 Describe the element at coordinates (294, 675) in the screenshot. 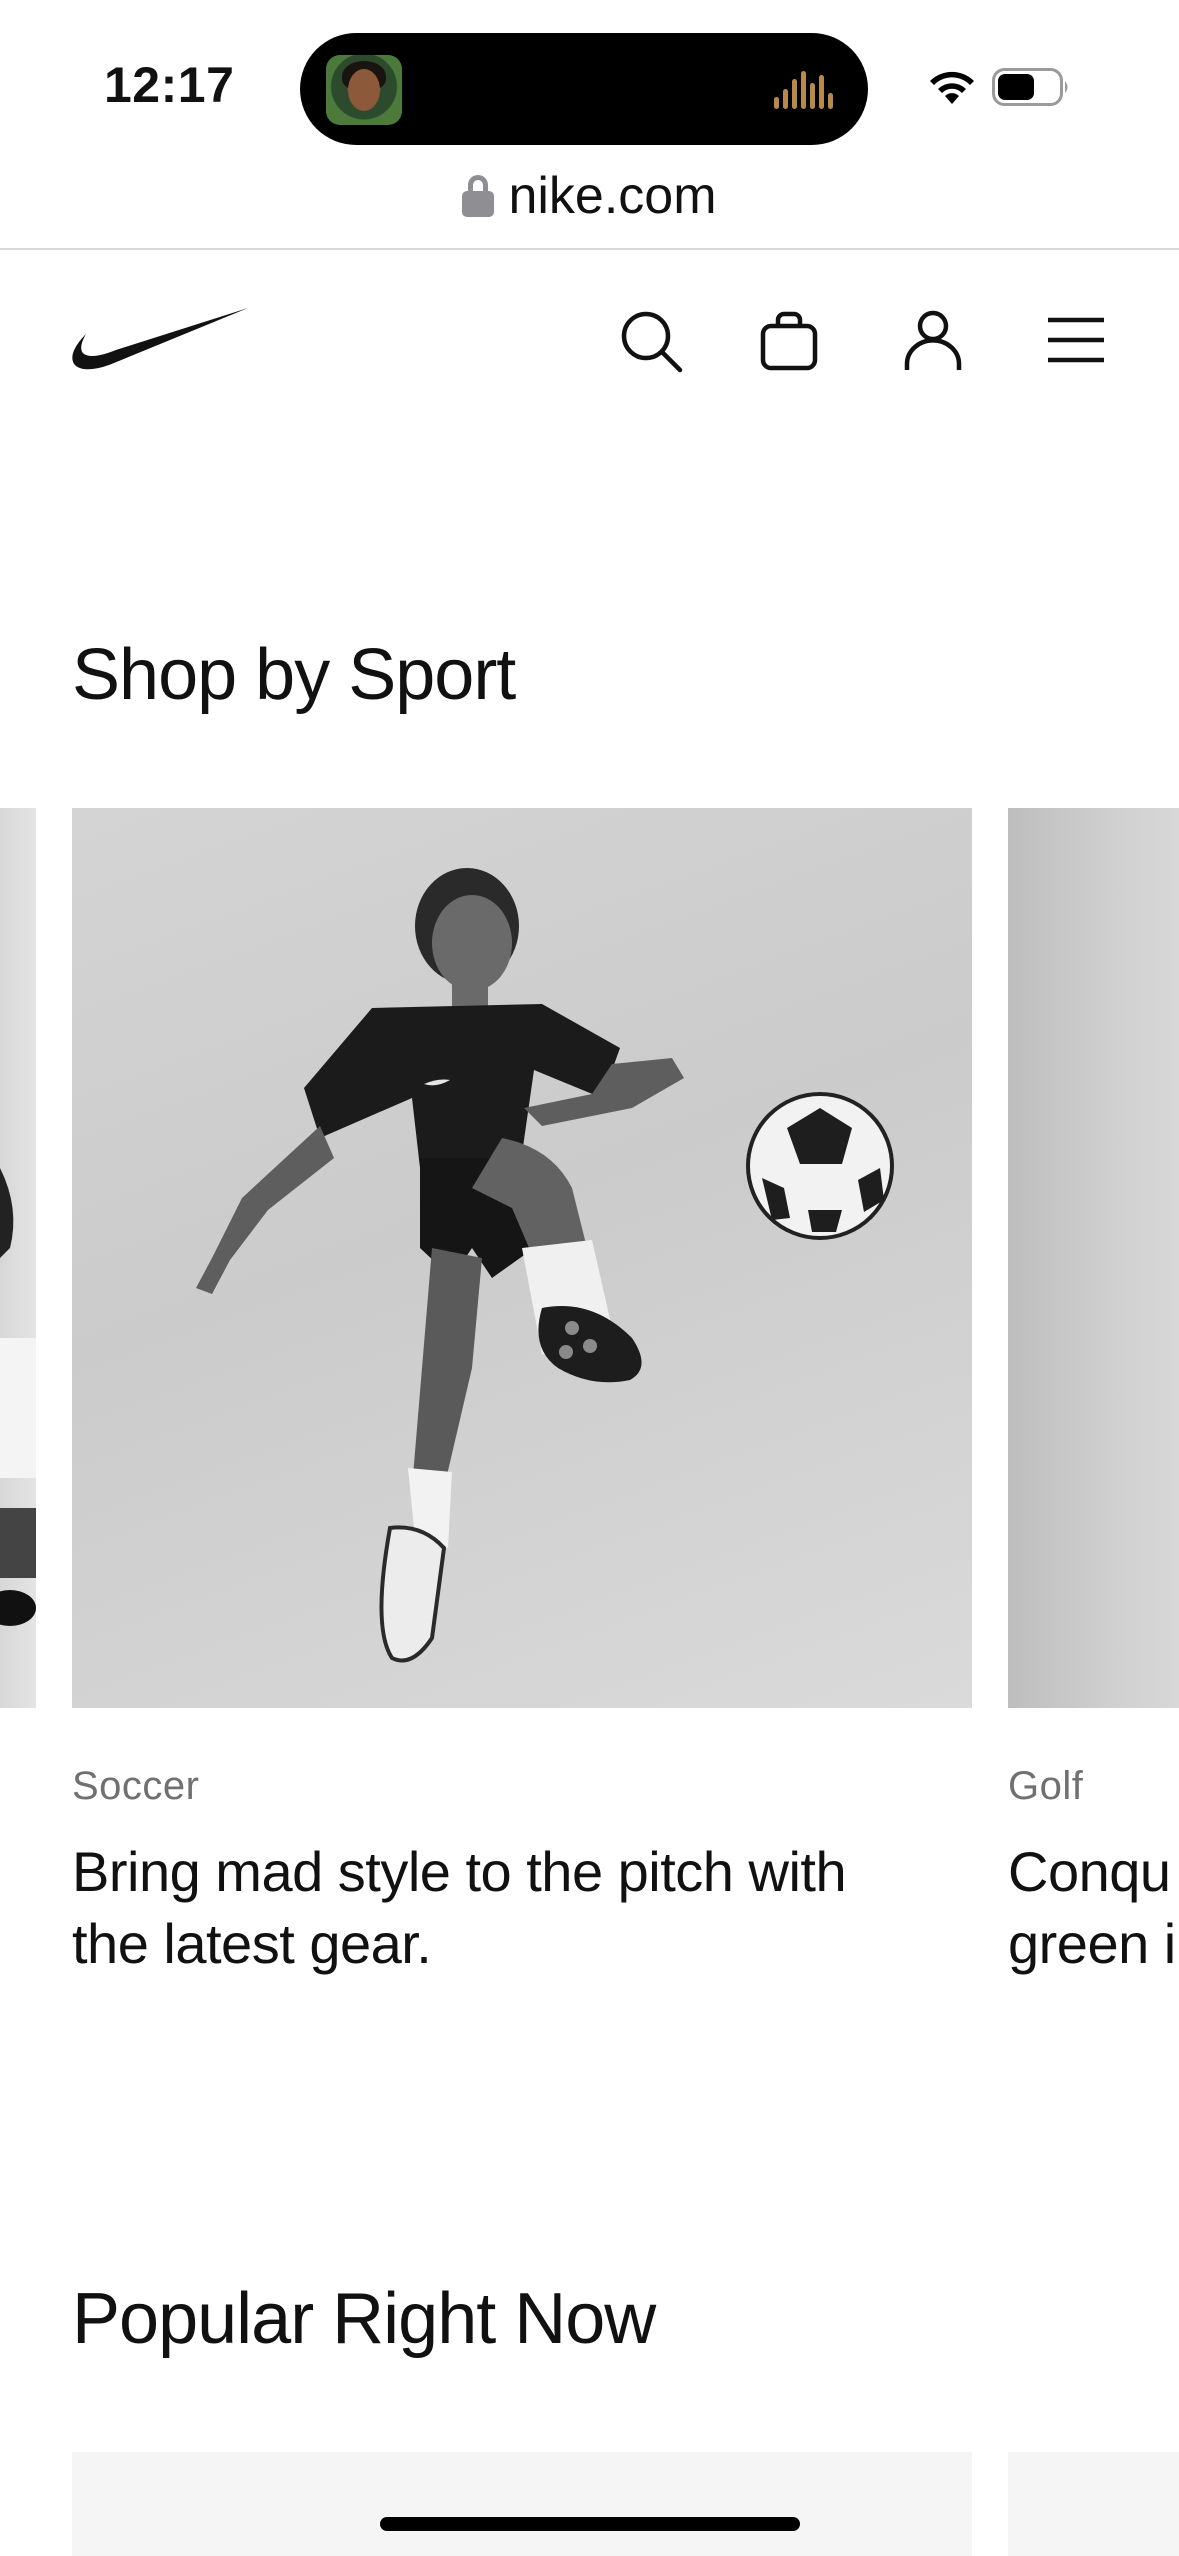

I see `shop-by-sport-title: Shop by Sport` at that location.